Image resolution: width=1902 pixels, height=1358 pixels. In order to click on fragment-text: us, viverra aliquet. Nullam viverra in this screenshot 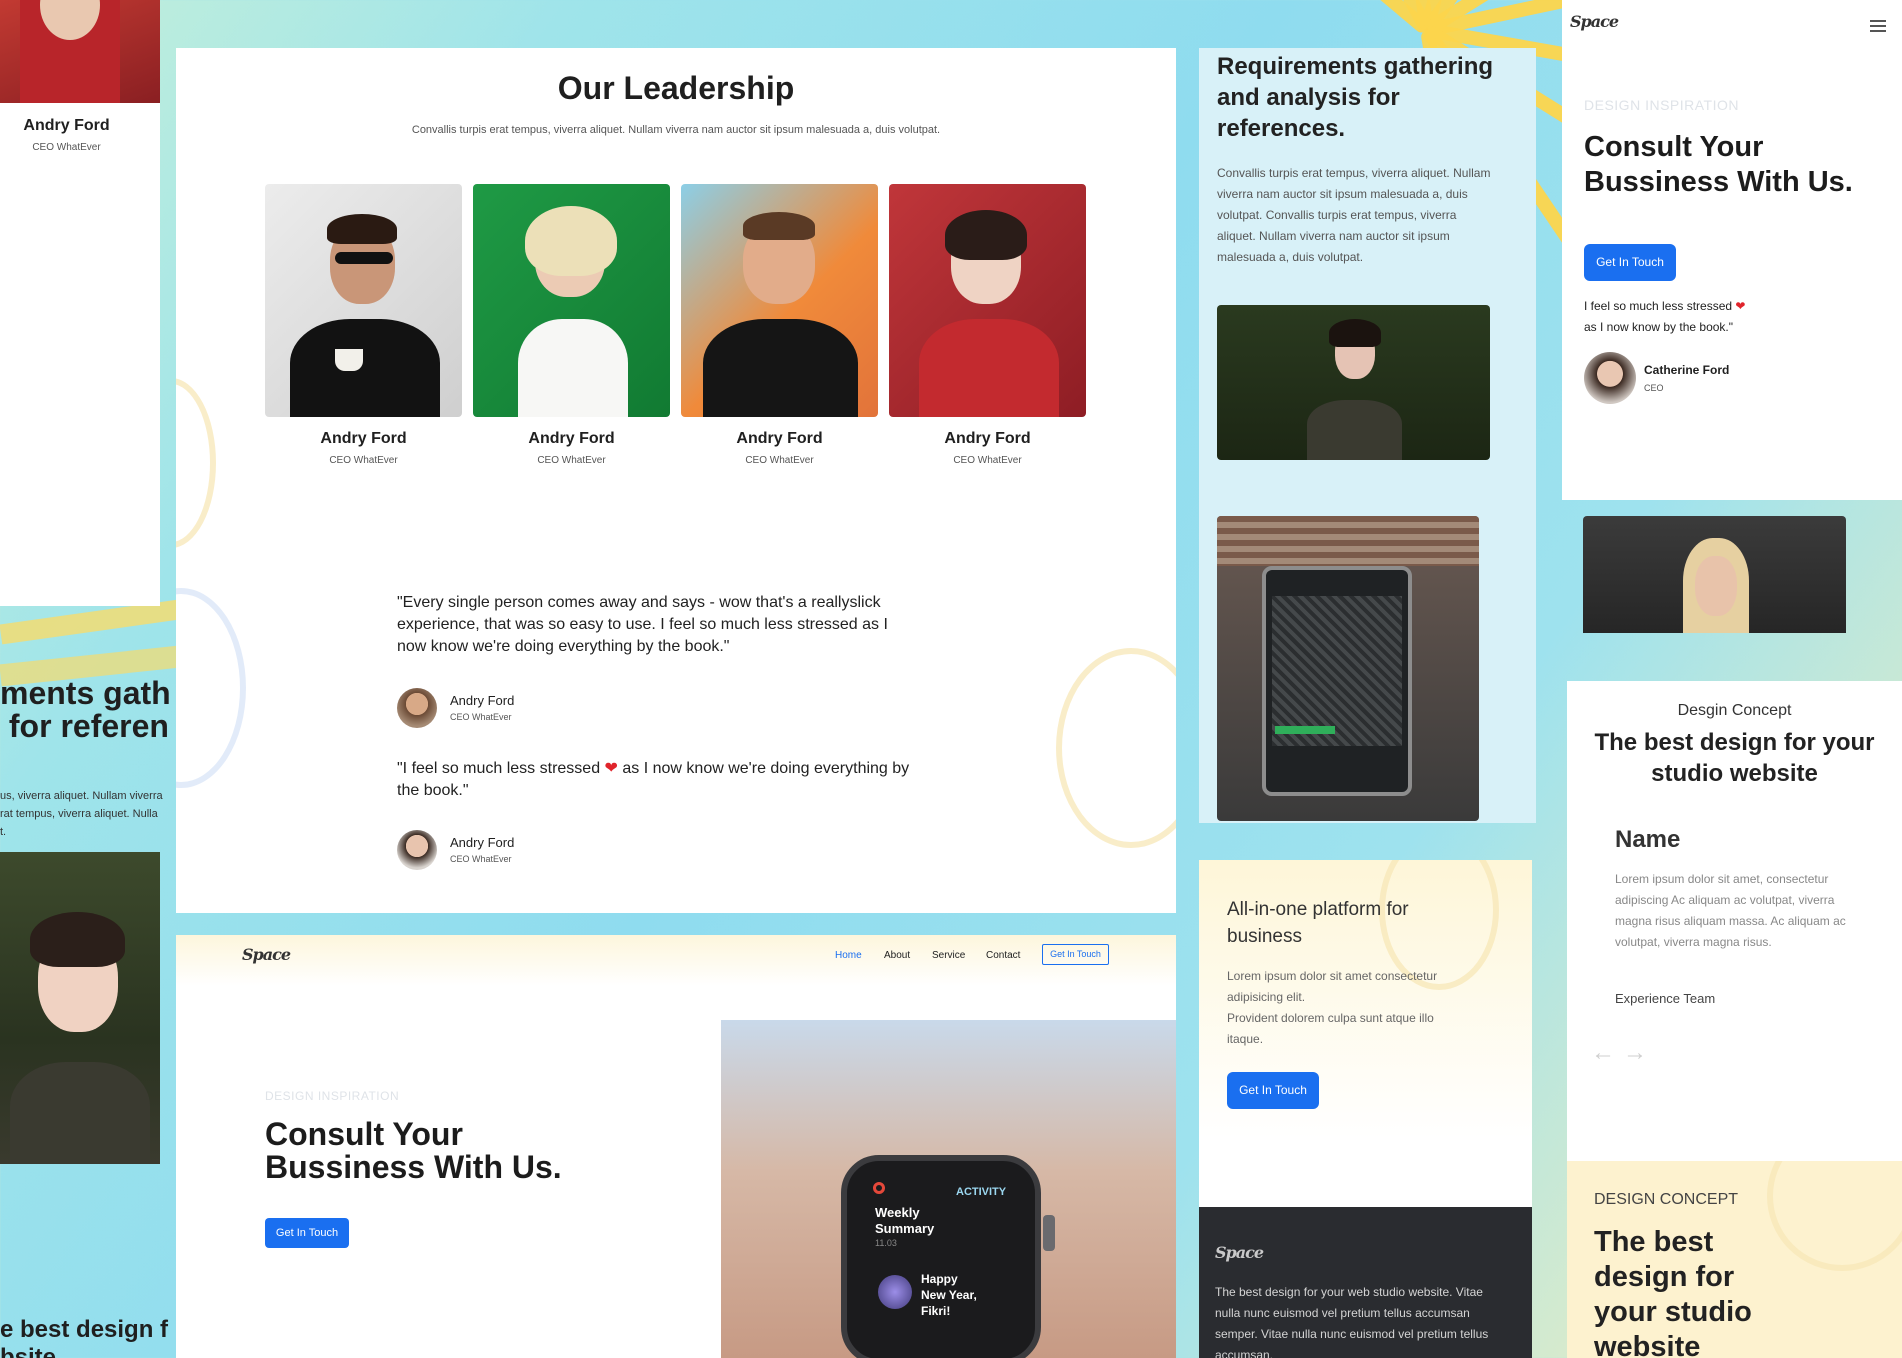, I will do `click(81, 796)`.